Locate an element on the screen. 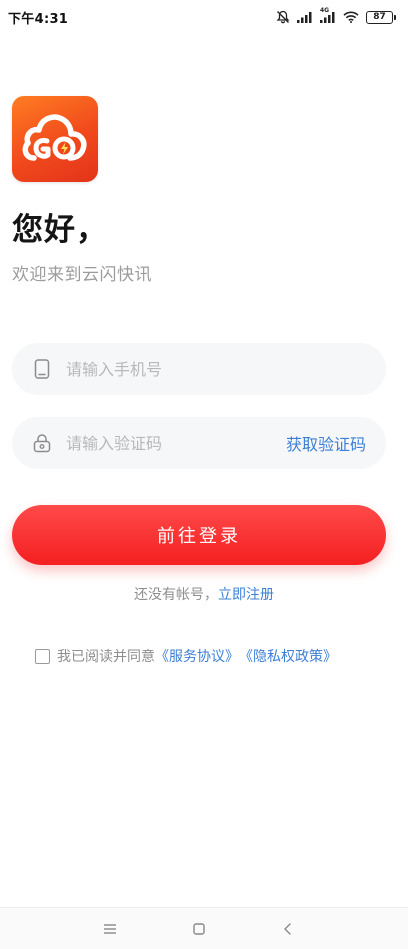  code-input is located at coordinates (172, 443).